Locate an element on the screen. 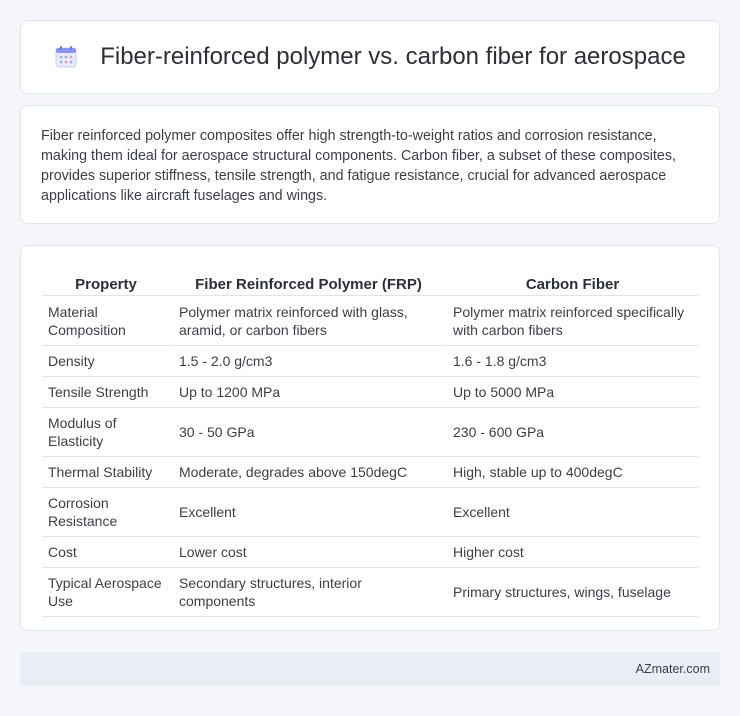  column-header-carbon-fiber: Carbon Fiber is located at coordinates (571, 281).